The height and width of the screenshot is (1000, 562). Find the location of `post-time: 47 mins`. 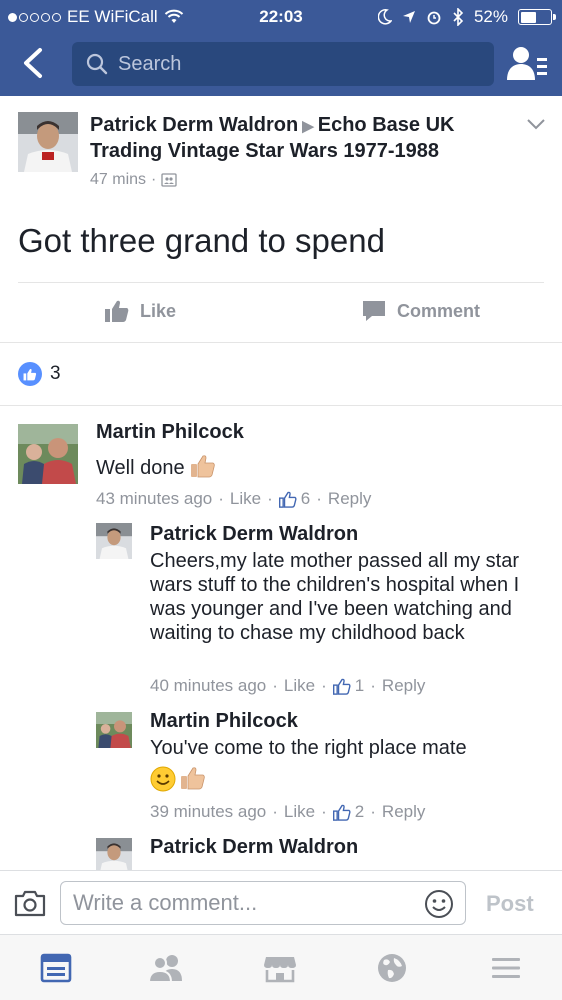

post-time: 47 mins is located at coordinates (118, 180).